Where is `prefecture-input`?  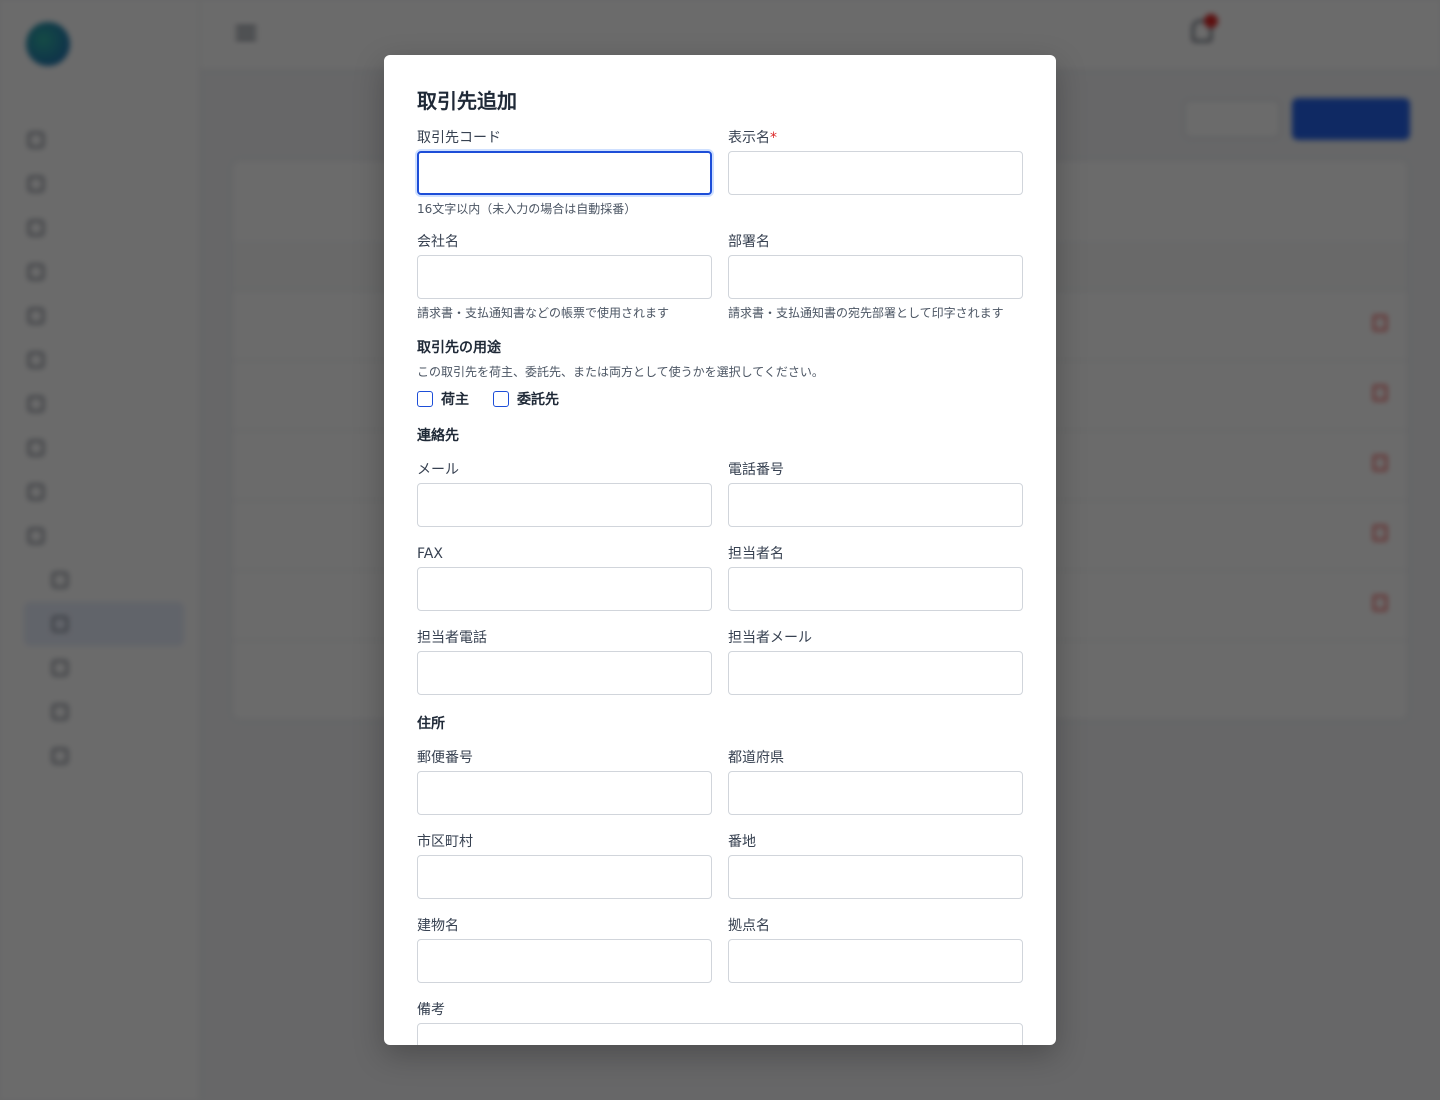
prefecture-input is located at coordinates (875, 793).